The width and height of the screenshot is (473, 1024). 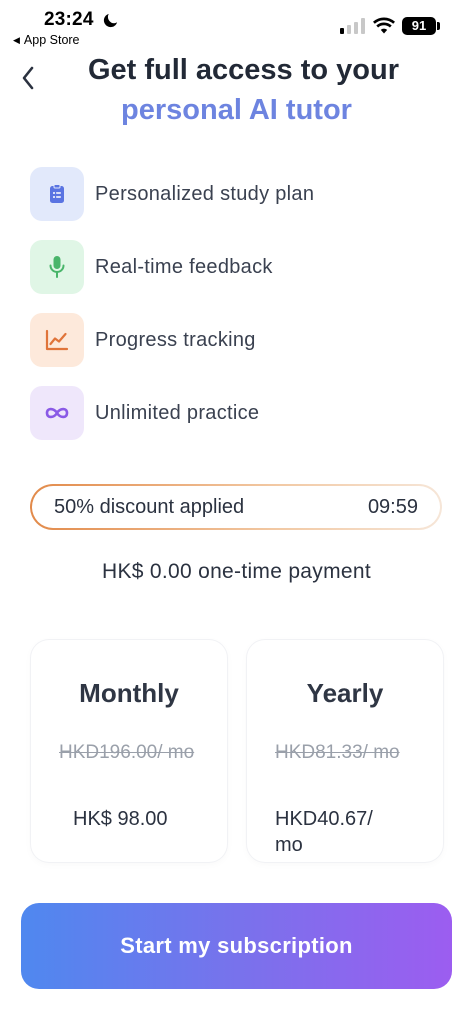 What do you see at coordinates (438, 26) in the screenshot?
I see `battery-tip` at bounding box center [438, 26].